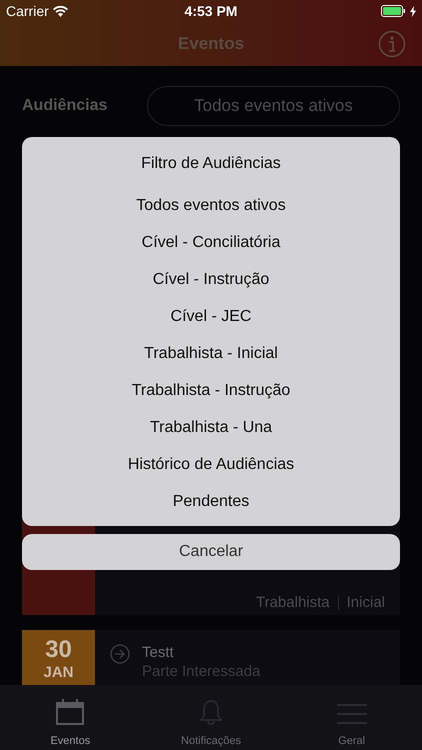 This screenshot has height=750, width=422. I want to click on filter-option: Cível - Instrução, so click(211, 279).